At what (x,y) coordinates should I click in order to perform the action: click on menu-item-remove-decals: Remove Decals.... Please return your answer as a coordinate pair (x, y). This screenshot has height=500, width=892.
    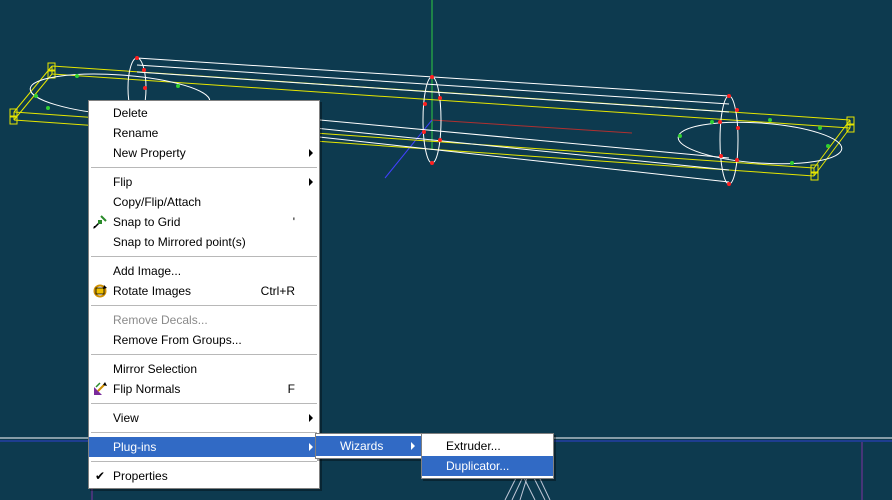
    Looking at the image, I should click on (204, 320).